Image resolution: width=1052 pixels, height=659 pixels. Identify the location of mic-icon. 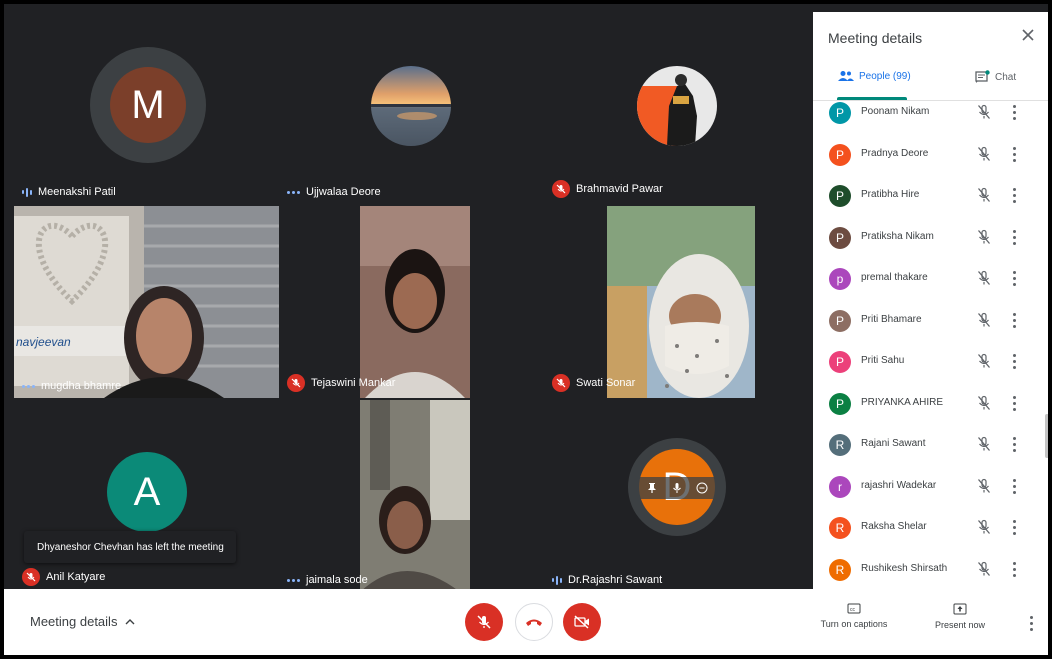
(677, 488).